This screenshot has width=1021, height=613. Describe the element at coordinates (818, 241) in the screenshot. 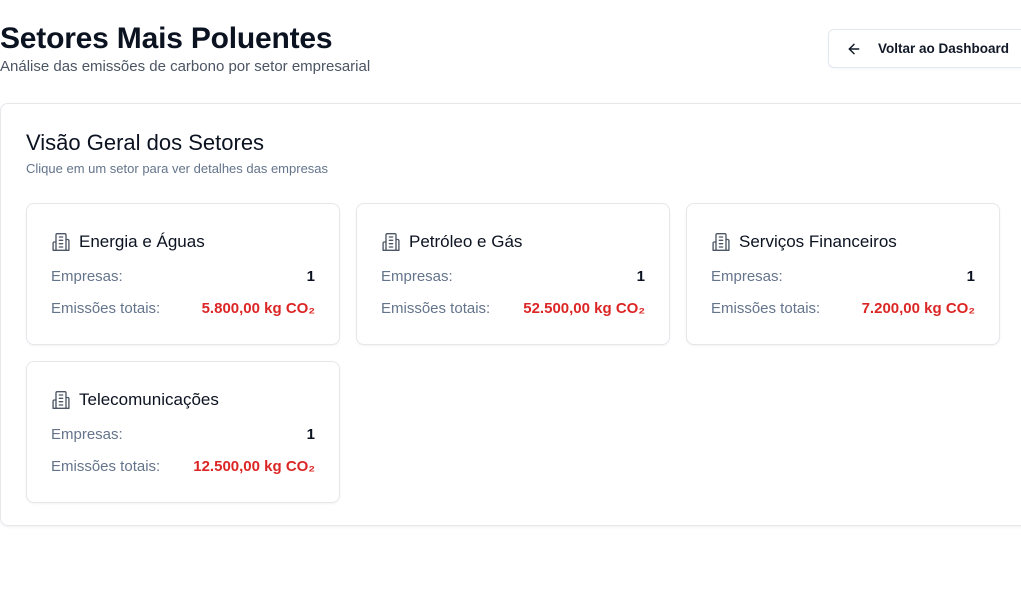

I see `sector-name: Serviços Financeiros` at that location.